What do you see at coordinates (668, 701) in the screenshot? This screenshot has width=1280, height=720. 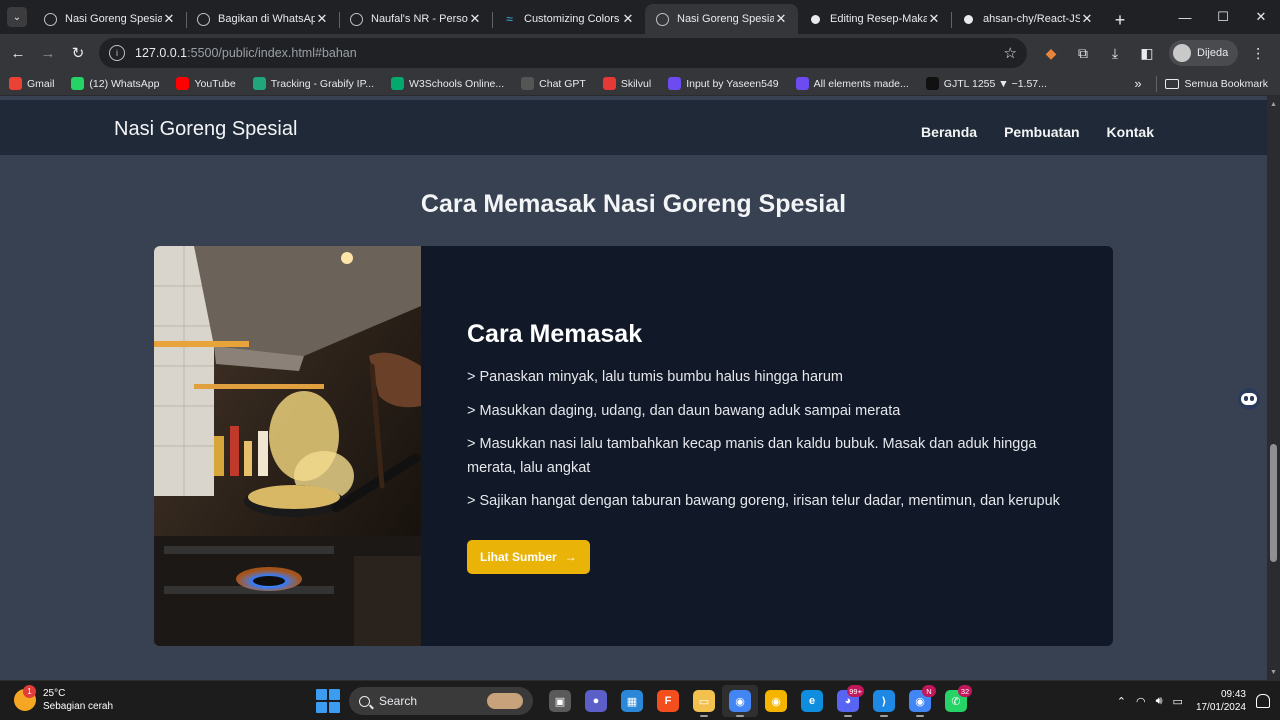 I see `taskbar-app: F` at bounding box center [668, 701].